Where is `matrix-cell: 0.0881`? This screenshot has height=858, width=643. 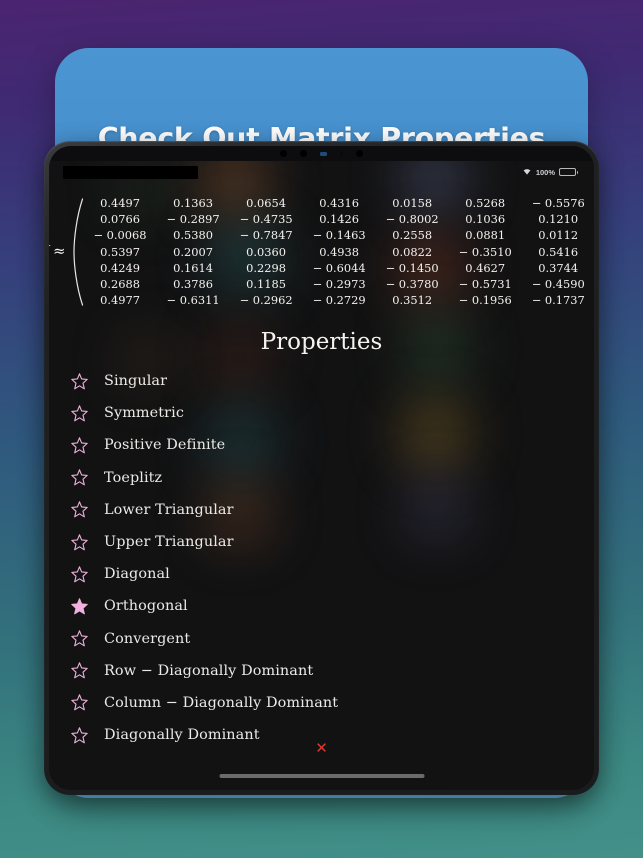
matrix-cell: 0.0881 is located at coordinates (485, 235).